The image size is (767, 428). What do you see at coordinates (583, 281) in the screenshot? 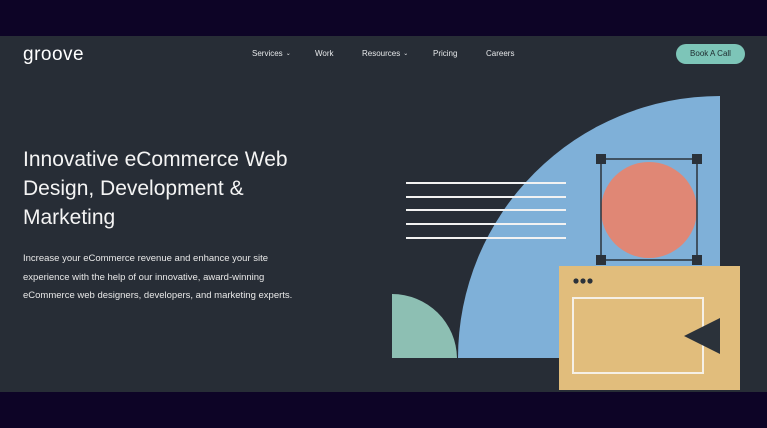
I see `window-dots-icon` at bounding box center [583, 281].